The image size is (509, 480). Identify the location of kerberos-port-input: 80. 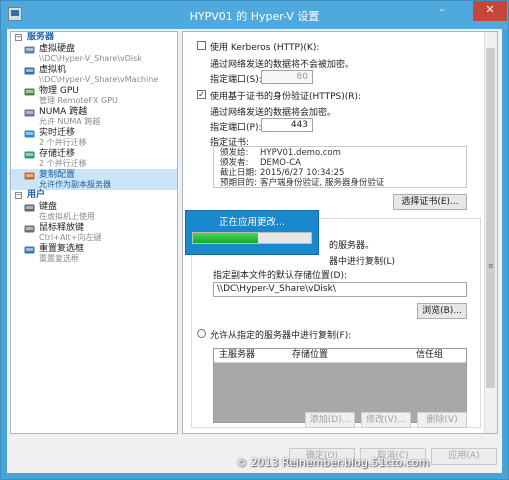
(287, 77).